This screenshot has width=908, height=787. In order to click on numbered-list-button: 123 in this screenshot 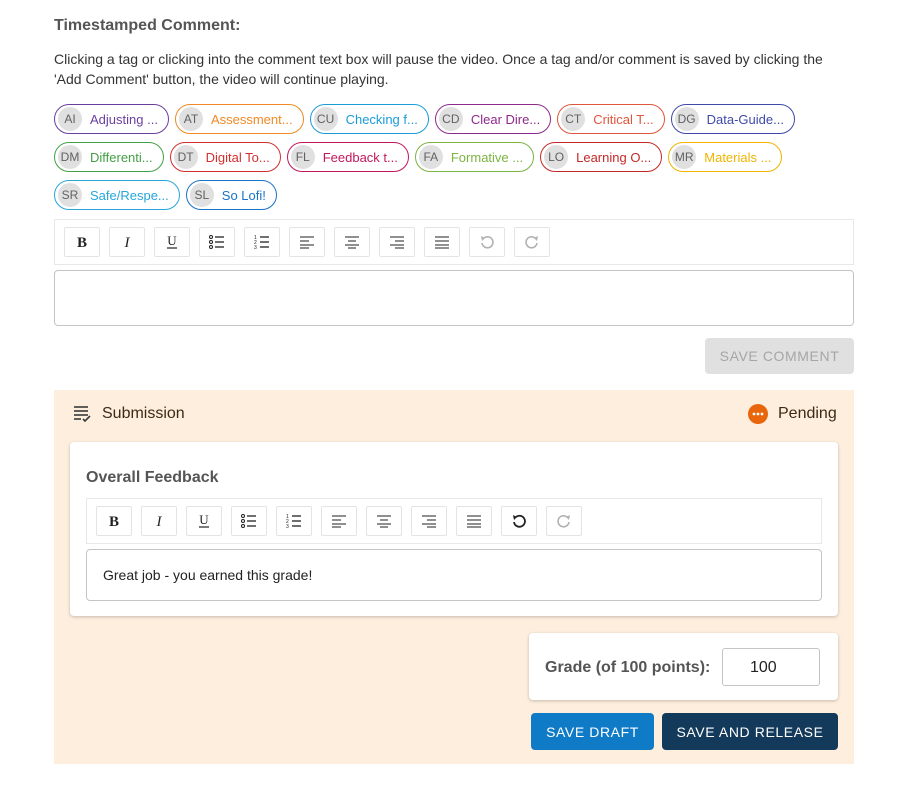, I will do `click(262, 242)`.